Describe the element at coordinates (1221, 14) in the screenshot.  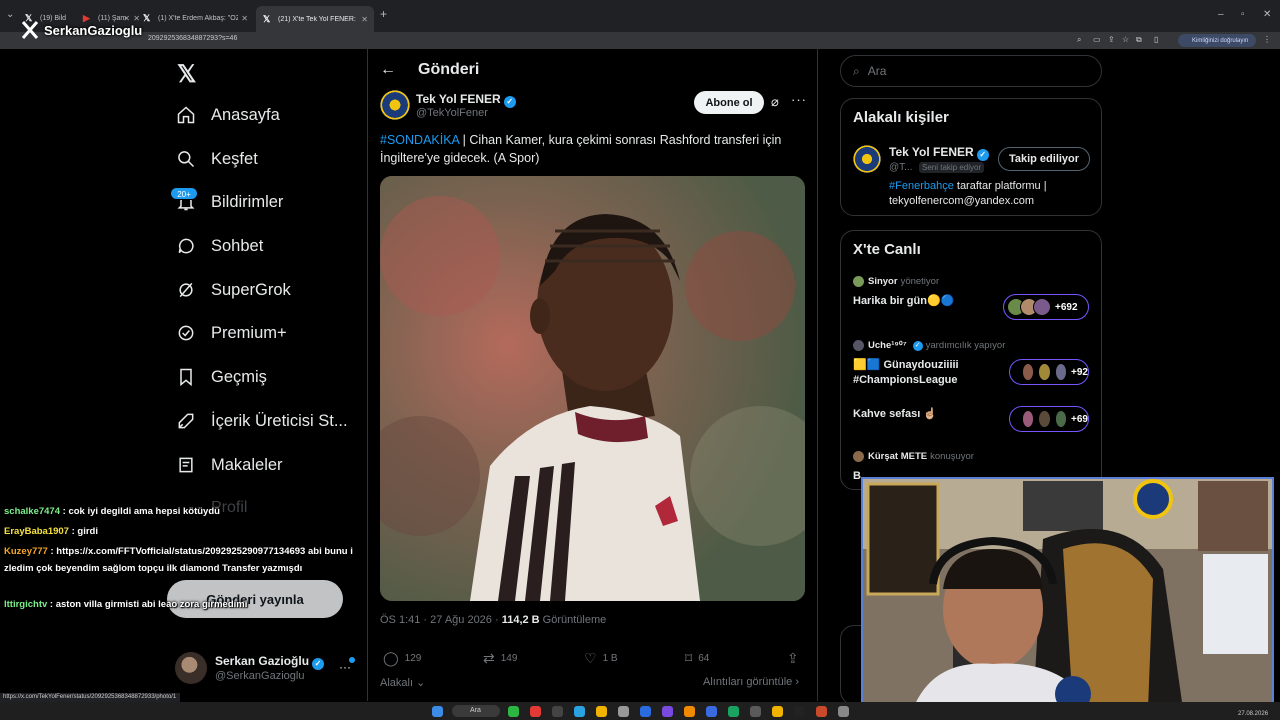
I see `minimize-button: –` at that location.